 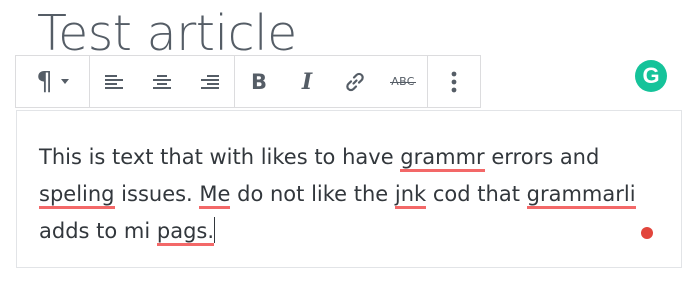 I want to click on alignment-group, so click(x=162, y=81).